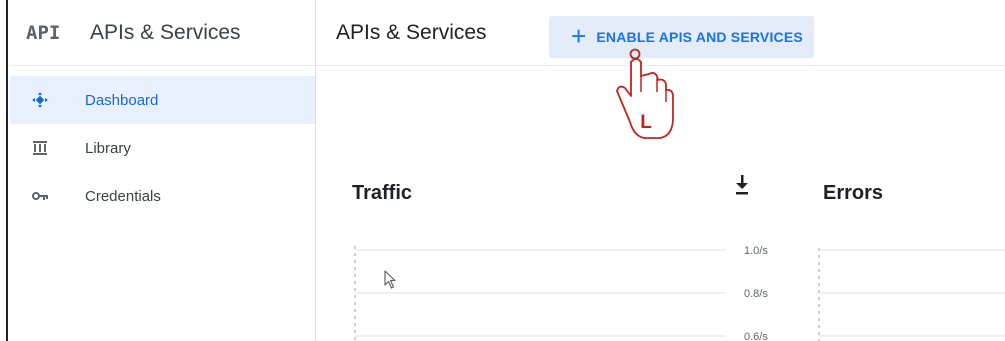  I want to click on y-tick-label: 1.0/s, so click(756, 251).